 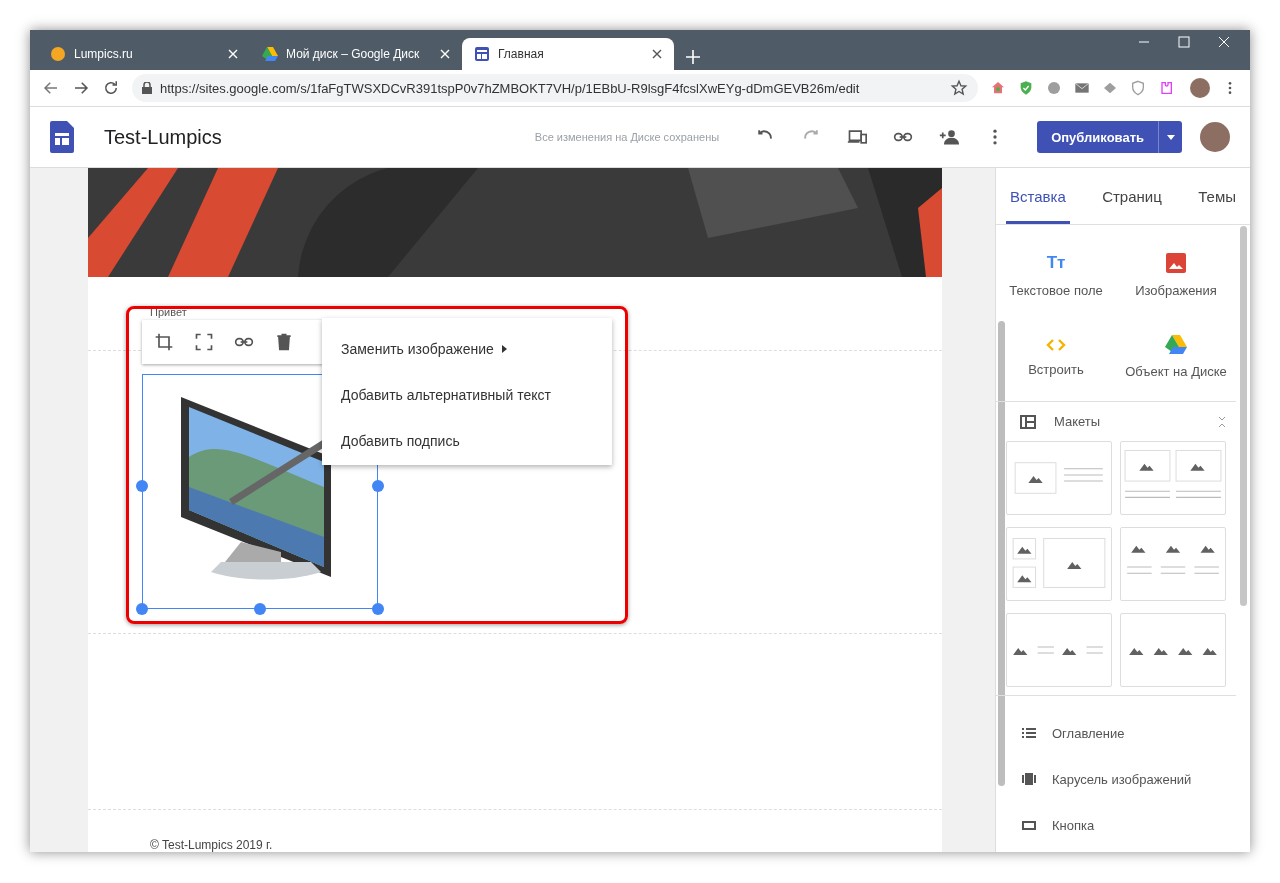 What do you see at coordinates (568, 54) in the screenshot?
I see `browser-tab: Главная` at bounding box center [568, 54].